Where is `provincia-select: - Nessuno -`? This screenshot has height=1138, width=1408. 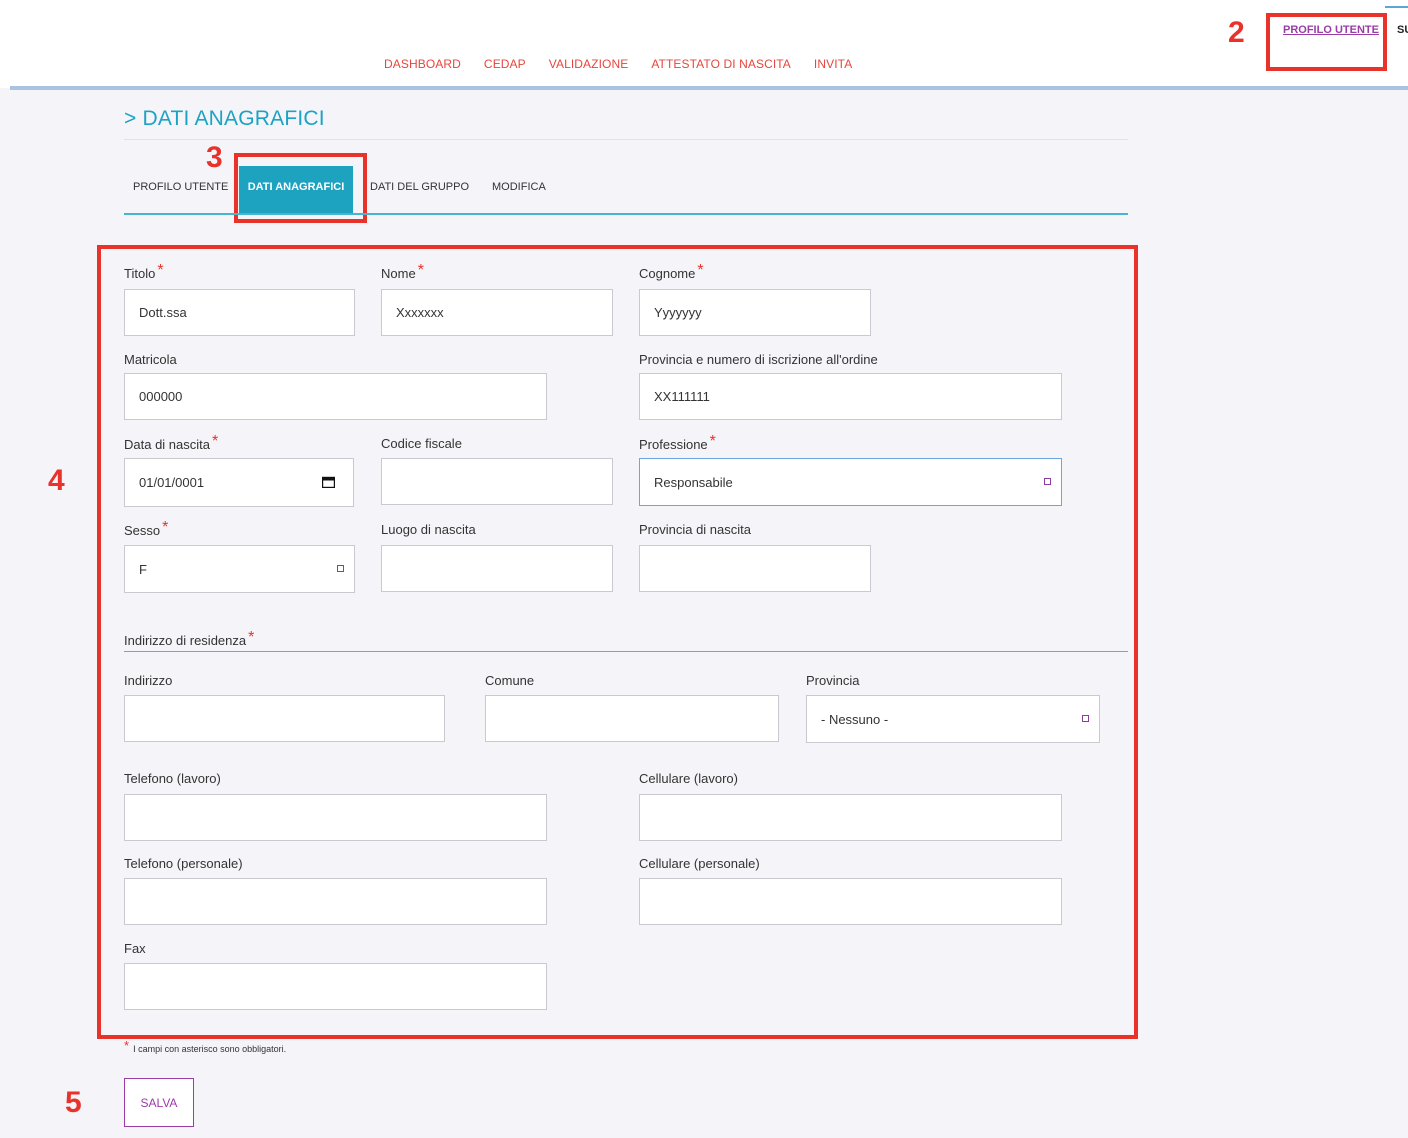 provincia-select: - Nessuno - is located at coordinates (953, 719).